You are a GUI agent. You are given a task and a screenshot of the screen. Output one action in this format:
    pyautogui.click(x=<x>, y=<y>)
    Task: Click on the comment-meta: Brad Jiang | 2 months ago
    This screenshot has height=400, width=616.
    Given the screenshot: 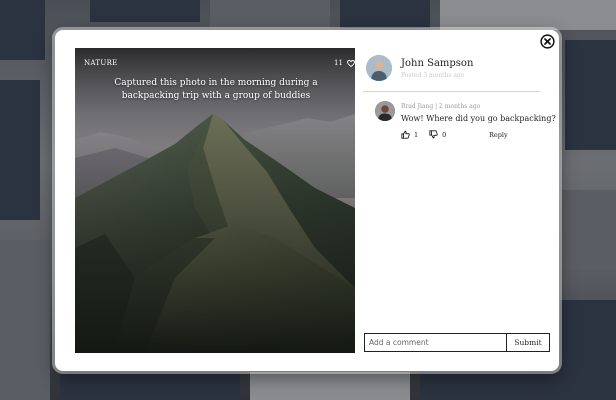 What is the action you would take?
    pyautogui.click(x=441, y=106)
    